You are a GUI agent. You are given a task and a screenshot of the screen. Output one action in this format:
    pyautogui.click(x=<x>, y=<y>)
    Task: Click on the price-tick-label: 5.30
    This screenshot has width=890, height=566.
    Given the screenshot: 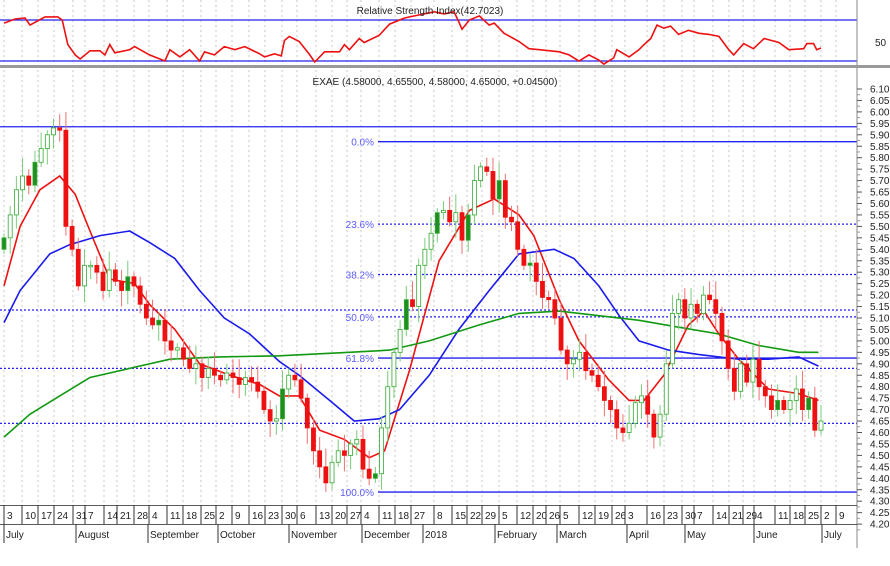 What is the action you would take?
    pyautogui.click(x=880, y=273)
    